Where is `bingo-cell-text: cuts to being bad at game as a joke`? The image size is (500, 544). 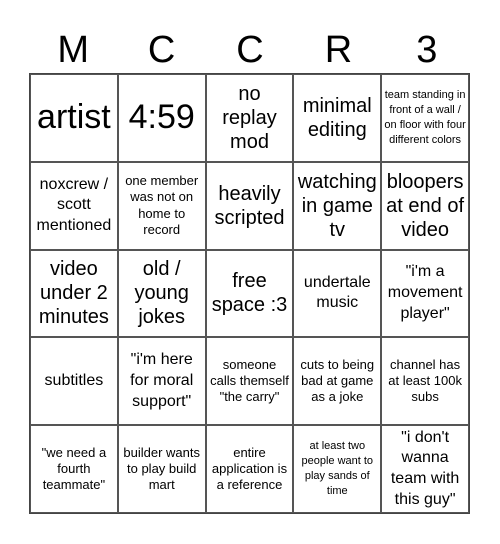
bingo-cell-text: cuts to being bad at game as a joke is located at coordinates (337, 380).